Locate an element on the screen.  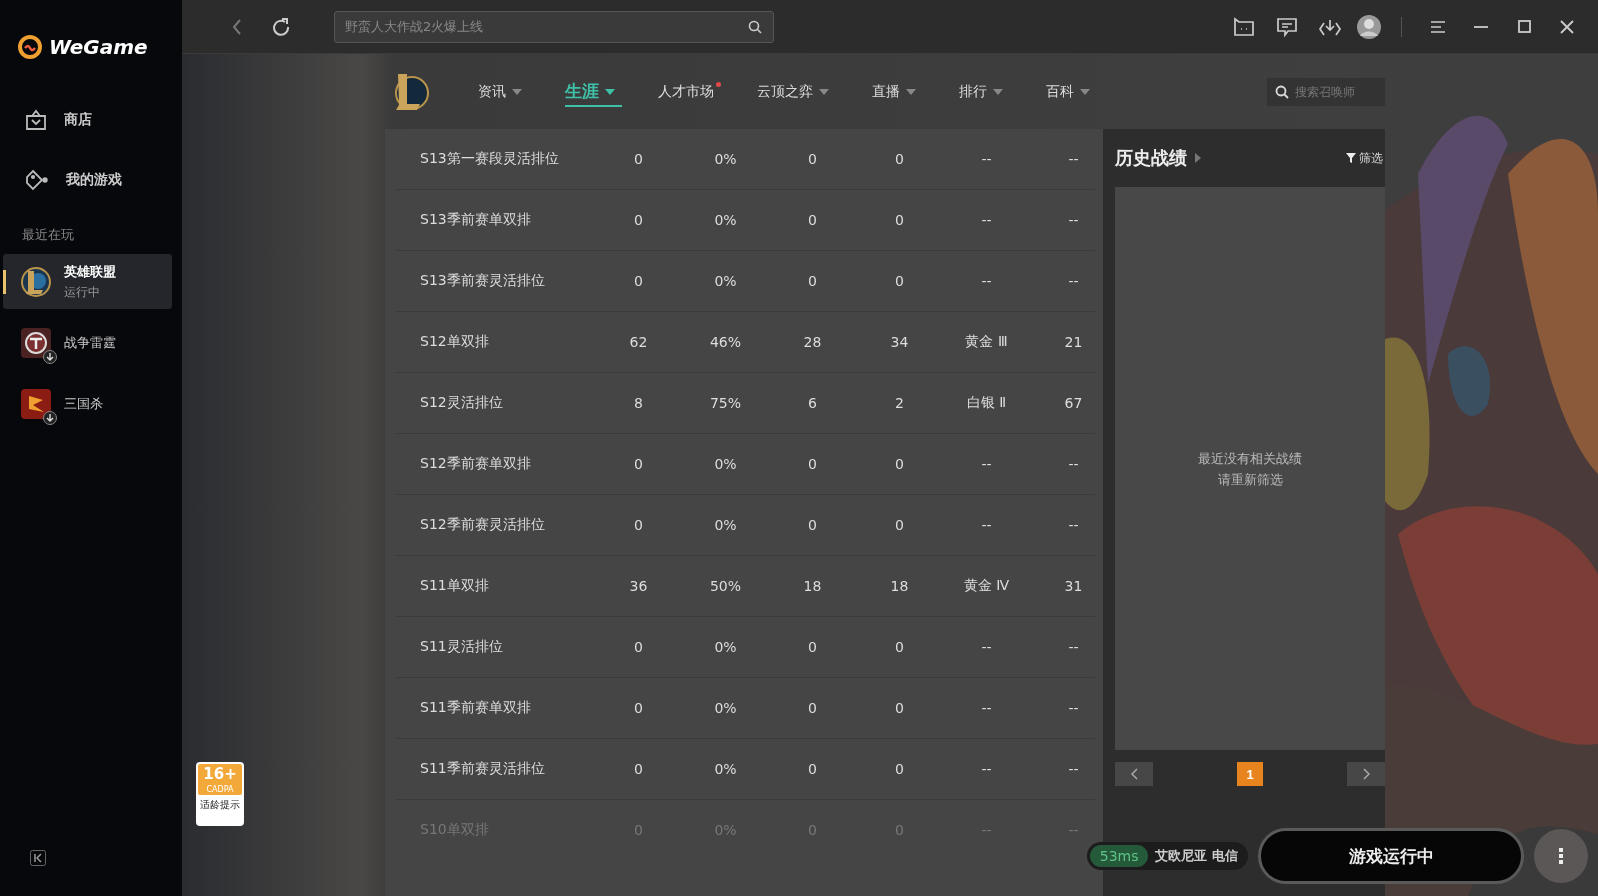
launch-button: 游戏运行中 is located at coordinates (1391, 856).